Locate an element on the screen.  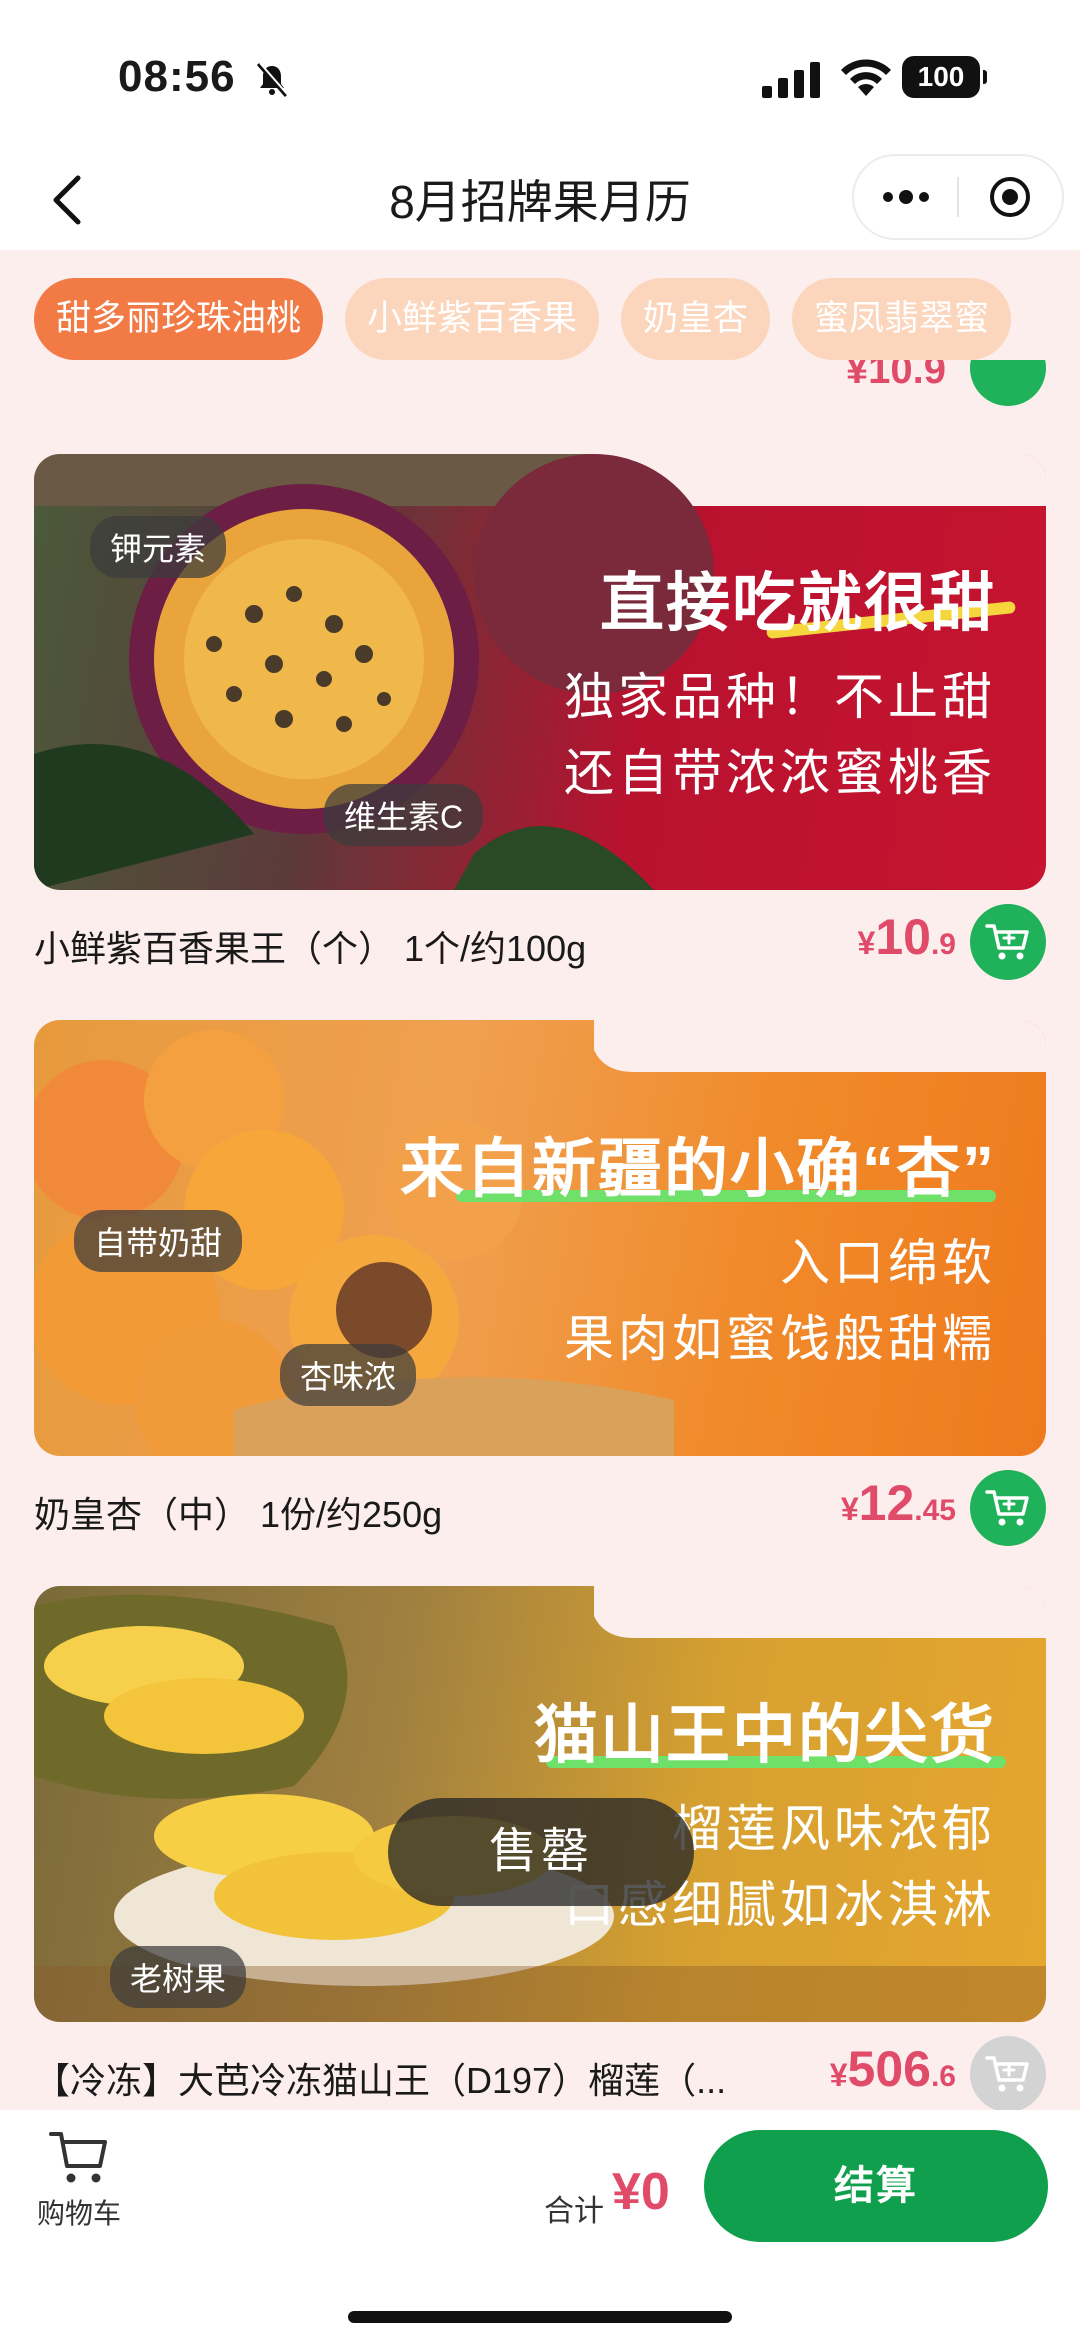
banner-headline: 来自新疆的小确“杏” is located at coordinates (698, 1169).